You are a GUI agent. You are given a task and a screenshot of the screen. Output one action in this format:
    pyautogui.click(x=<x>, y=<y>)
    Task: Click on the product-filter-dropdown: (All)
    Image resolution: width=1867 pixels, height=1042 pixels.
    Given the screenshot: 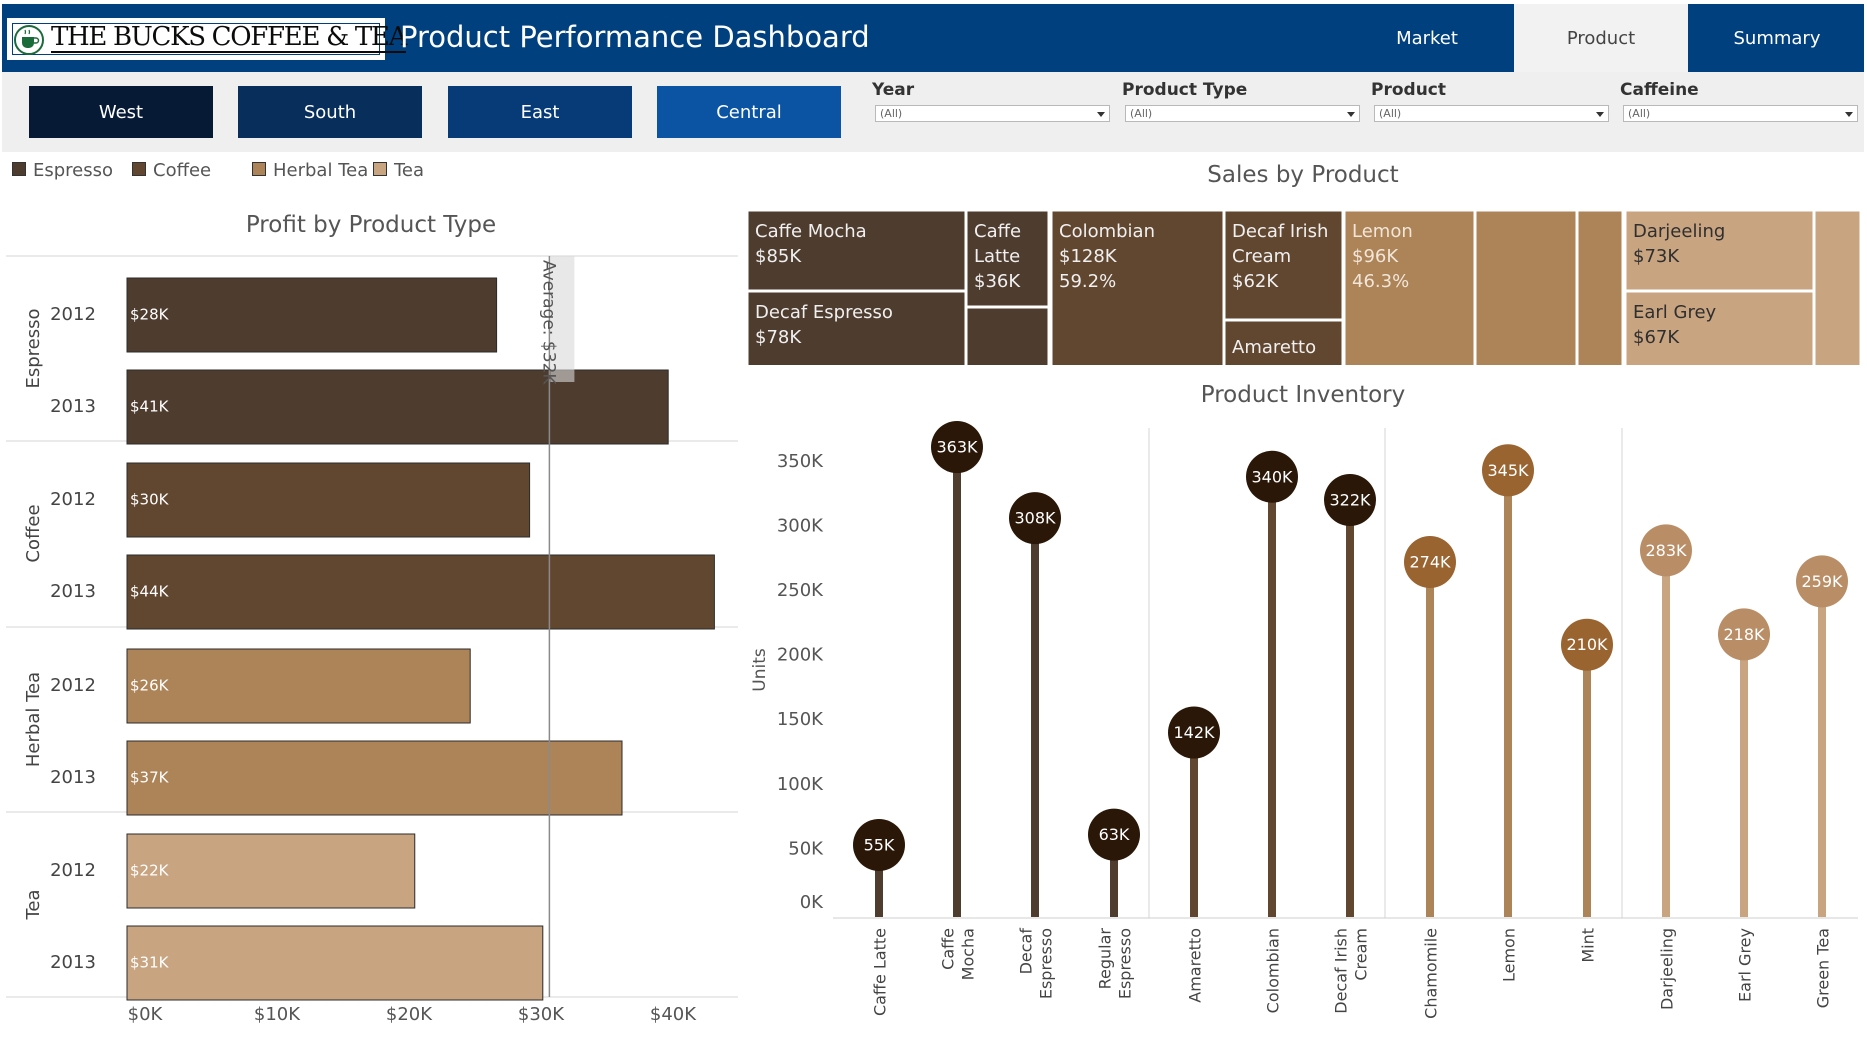 What is the action you would take?
    pyautogui.click(x=1491, y=113)
    